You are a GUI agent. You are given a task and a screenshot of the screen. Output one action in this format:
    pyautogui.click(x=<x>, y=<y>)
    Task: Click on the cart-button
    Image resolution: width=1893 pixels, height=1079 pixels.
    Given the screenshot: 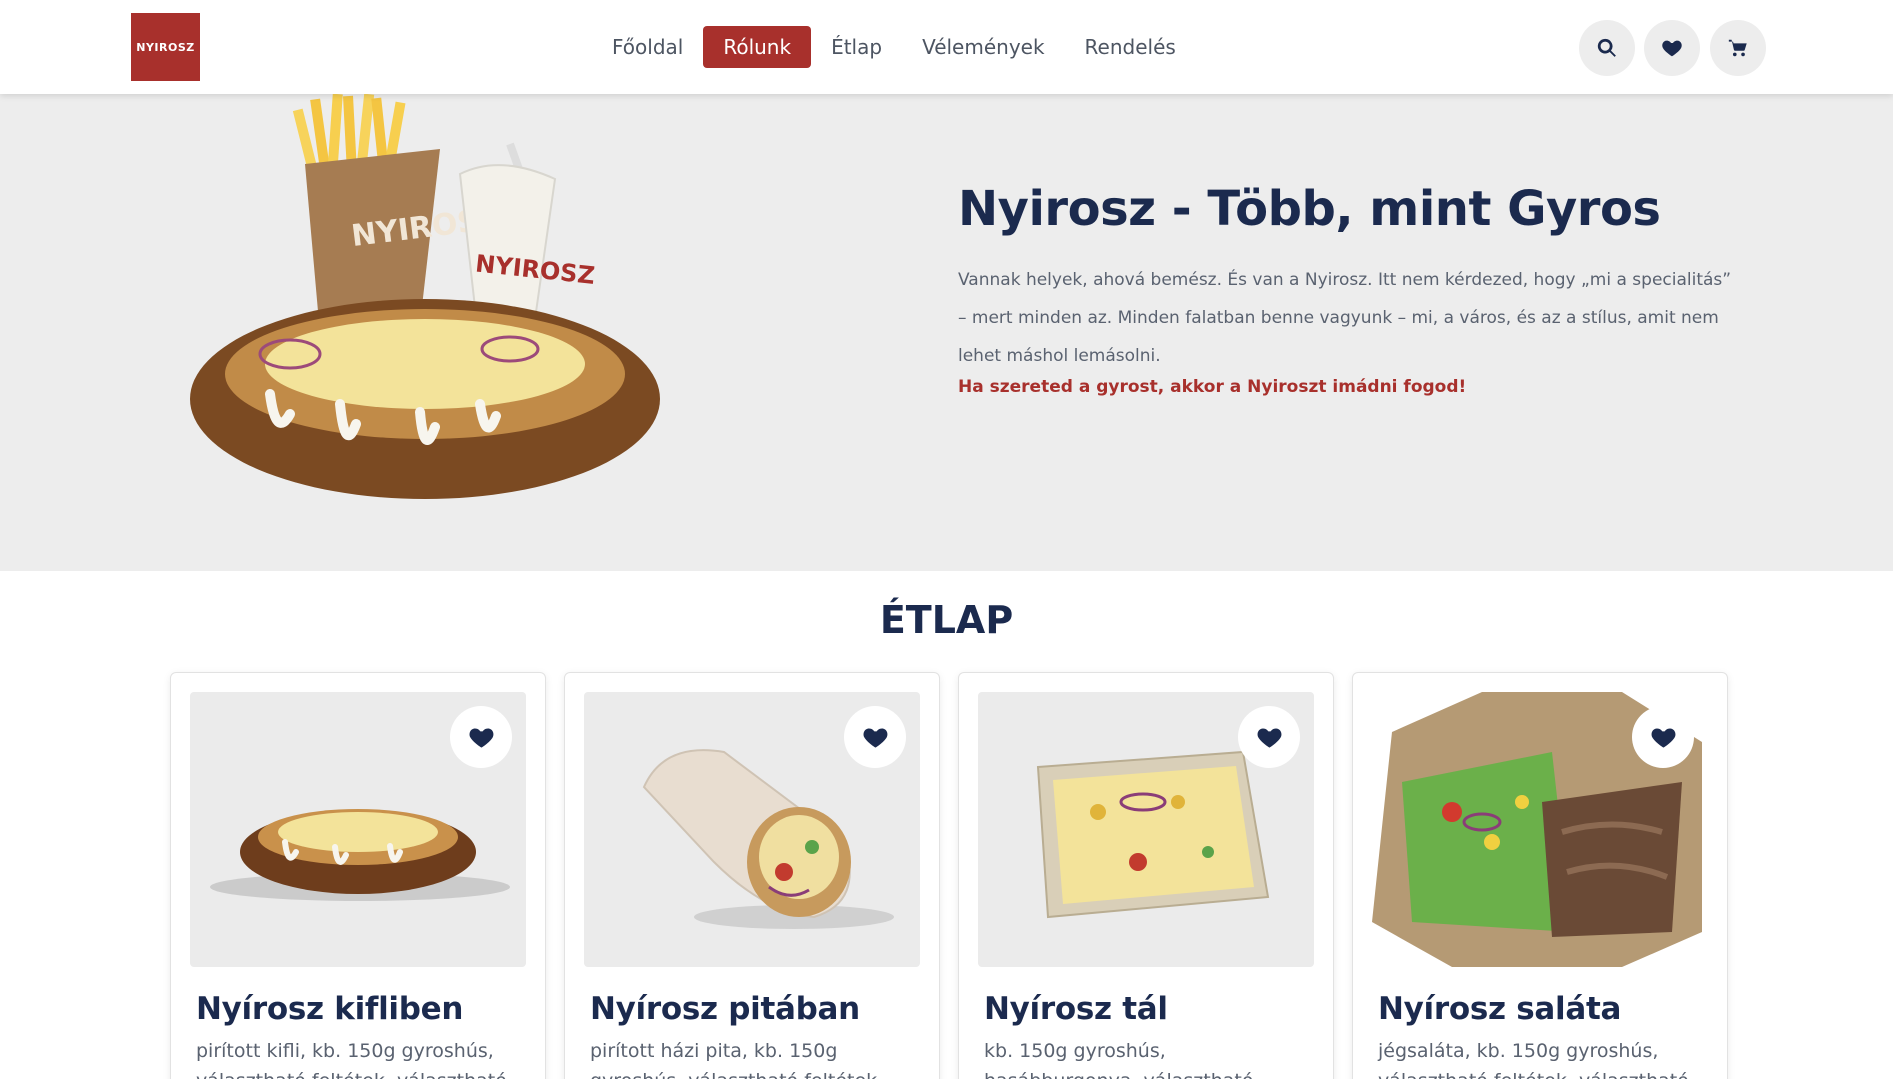 What is the action you would take?
    pyautogui.click(x=1738, y=48)
    